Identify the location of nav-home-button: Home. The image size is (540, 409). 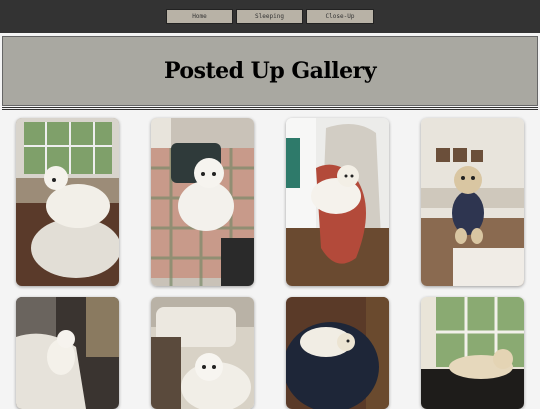
(199, 16).